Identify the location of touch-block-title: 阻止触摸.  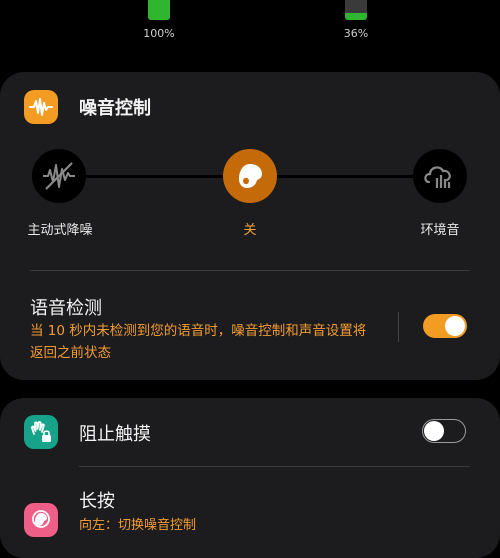
(115, 433).